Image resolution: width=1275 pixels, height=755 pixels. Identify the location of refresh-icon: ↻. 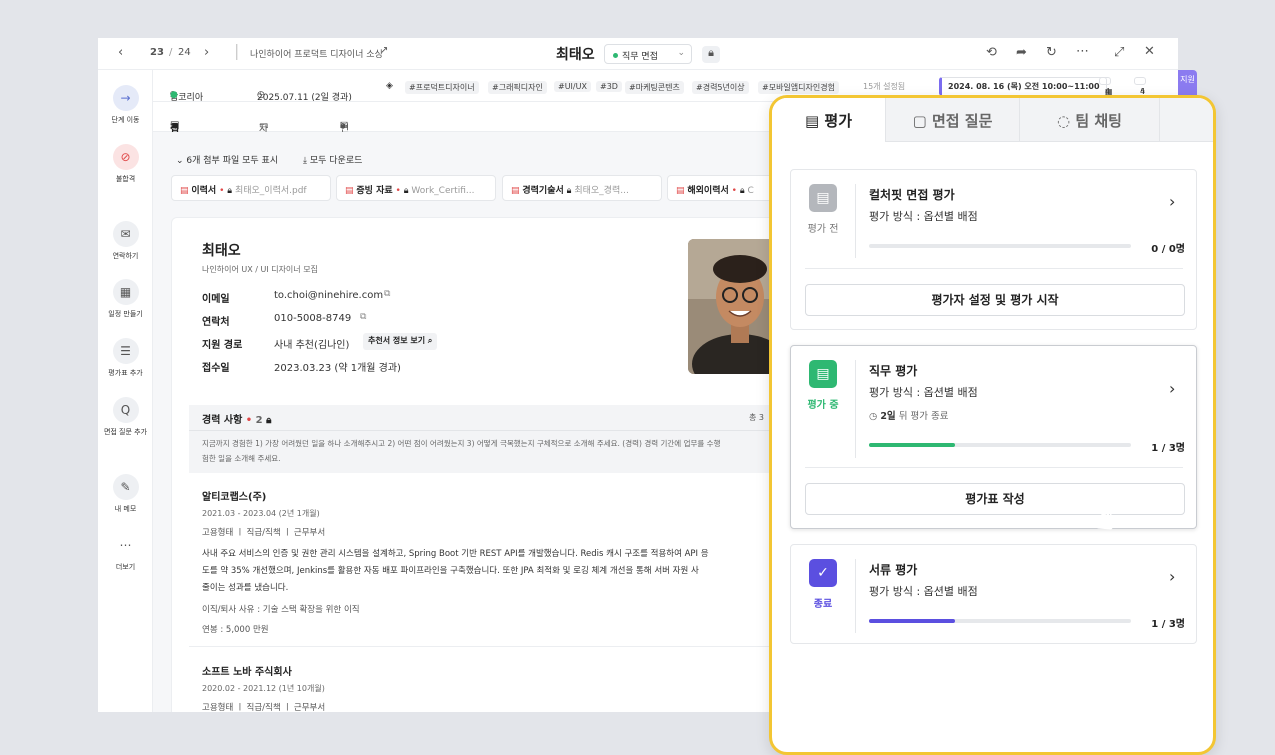
(1051, 52).